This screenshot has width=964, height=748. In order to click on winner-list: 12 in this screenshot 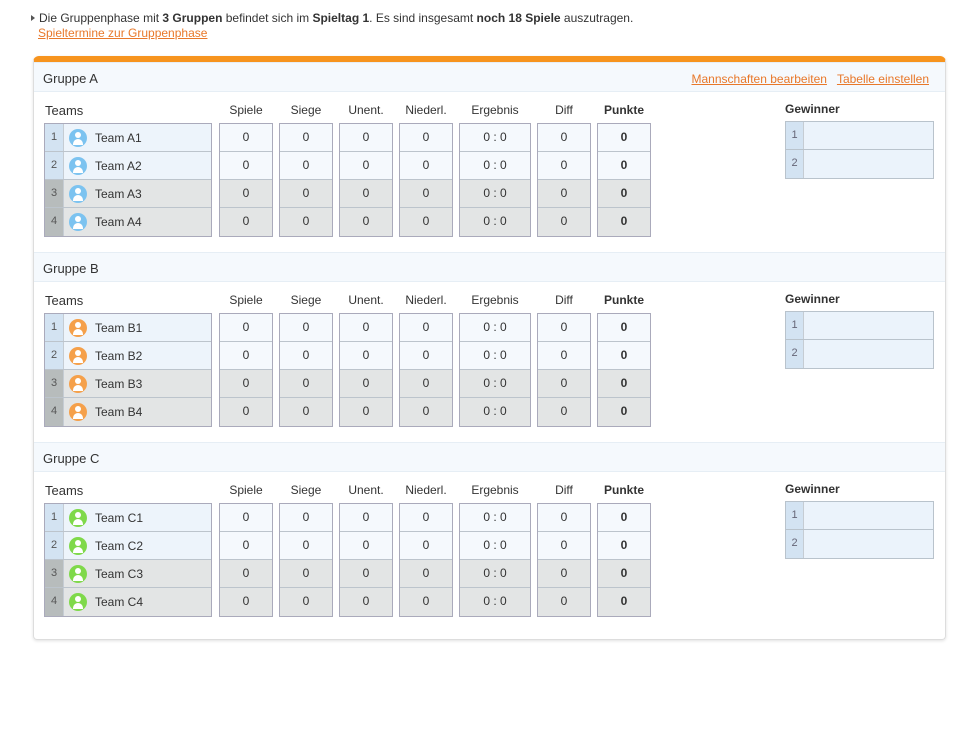, I will do `click(859, 150)`.